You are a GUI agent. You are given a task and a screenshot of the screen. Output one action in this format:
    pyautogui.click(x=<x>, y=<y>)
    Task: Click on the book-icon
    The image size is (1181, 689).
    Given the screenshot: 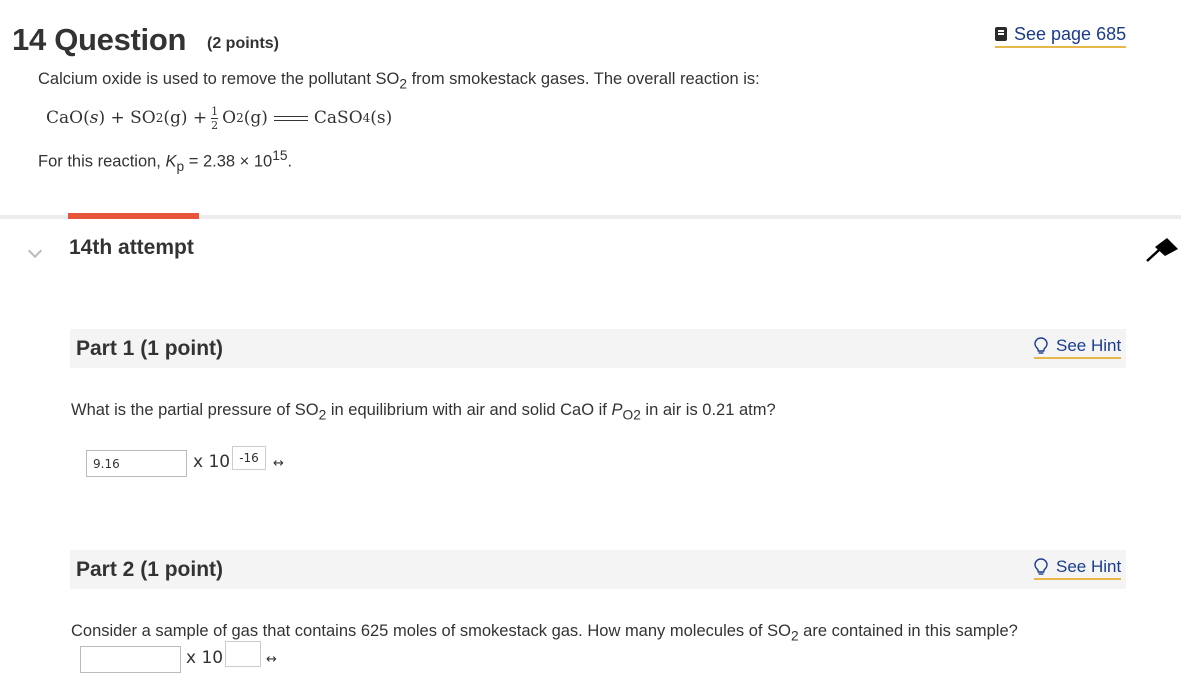 What is the action you would take?
    pyautogui.click(x=1001, y=34)
    